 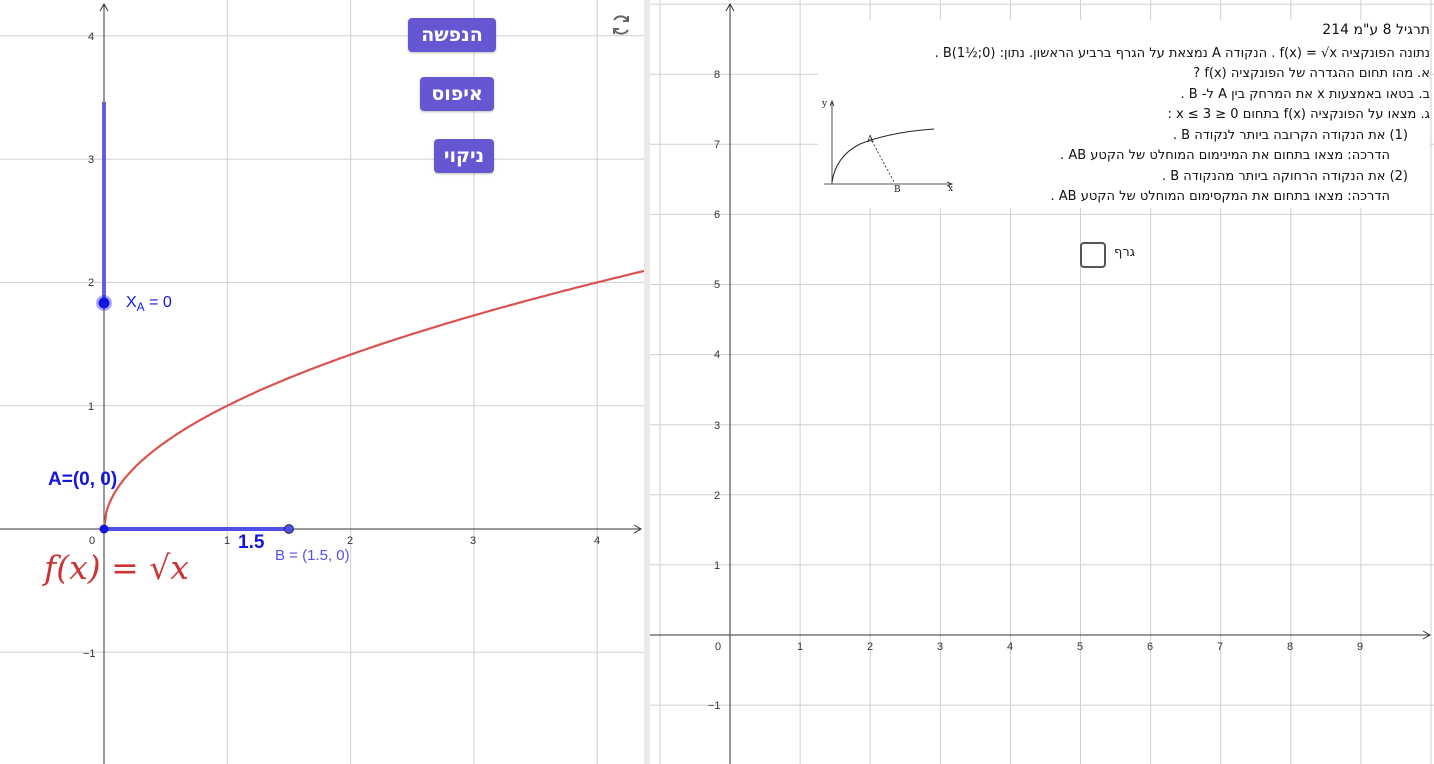 What do you see at coordinates (717, 215) in the screenshot?
I see `right-y-tick-6: 6` at bounding box center [717, 215].